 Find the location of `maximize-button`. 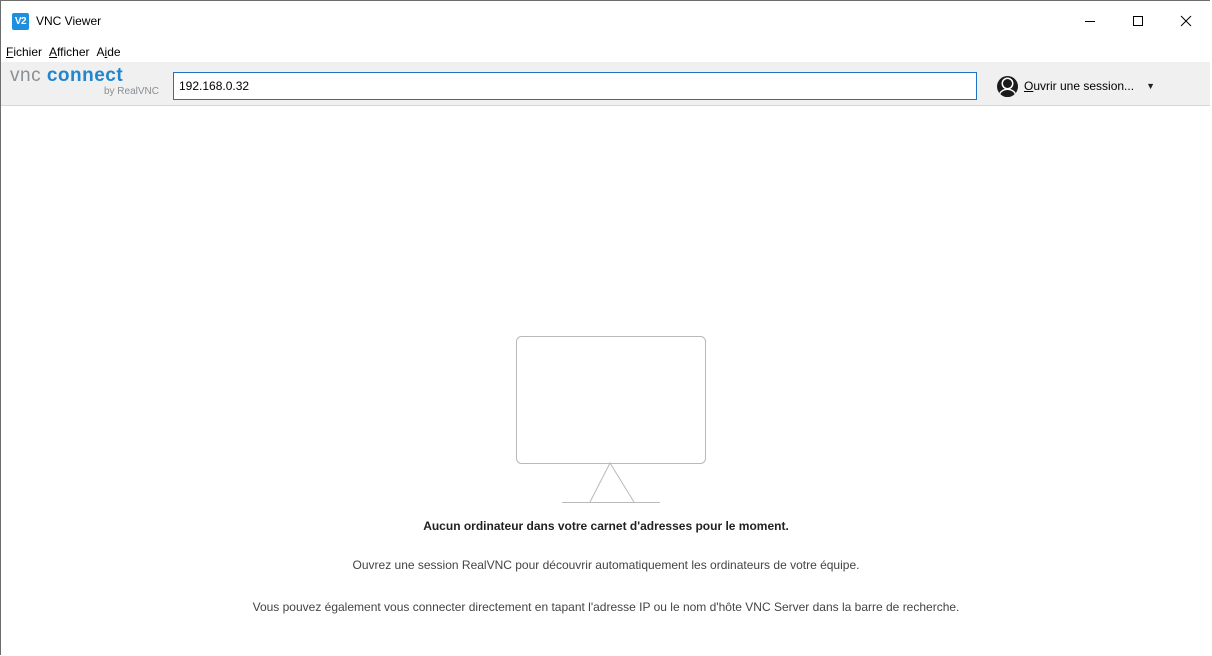

maximize-button is located at coordinates (1138, 21).